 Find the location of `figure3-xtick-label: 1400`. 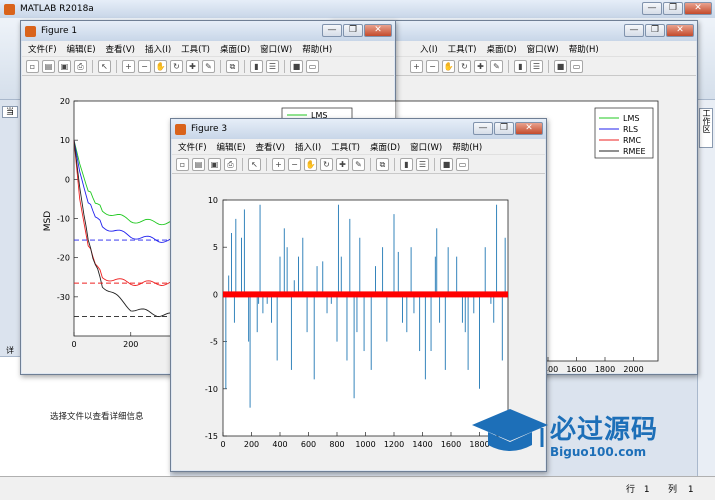

figure3-xtick-label: 1400 is located at coordinates (422, 444).